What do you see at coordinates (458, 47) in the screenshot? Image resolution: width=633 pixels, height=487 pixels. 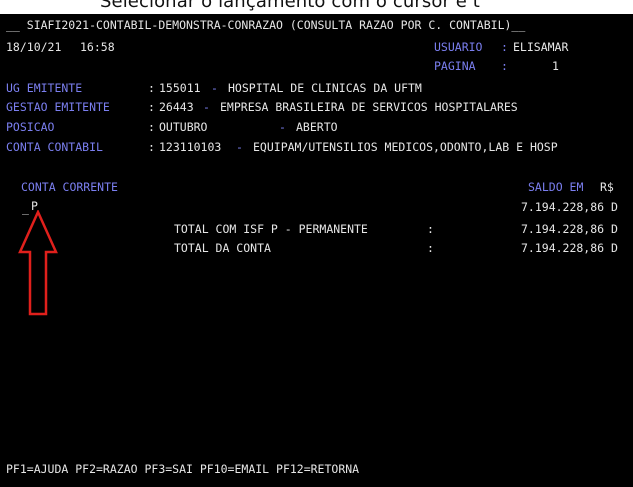 I see `usuario-label: USUARIO` at bounding box center [458, 47].